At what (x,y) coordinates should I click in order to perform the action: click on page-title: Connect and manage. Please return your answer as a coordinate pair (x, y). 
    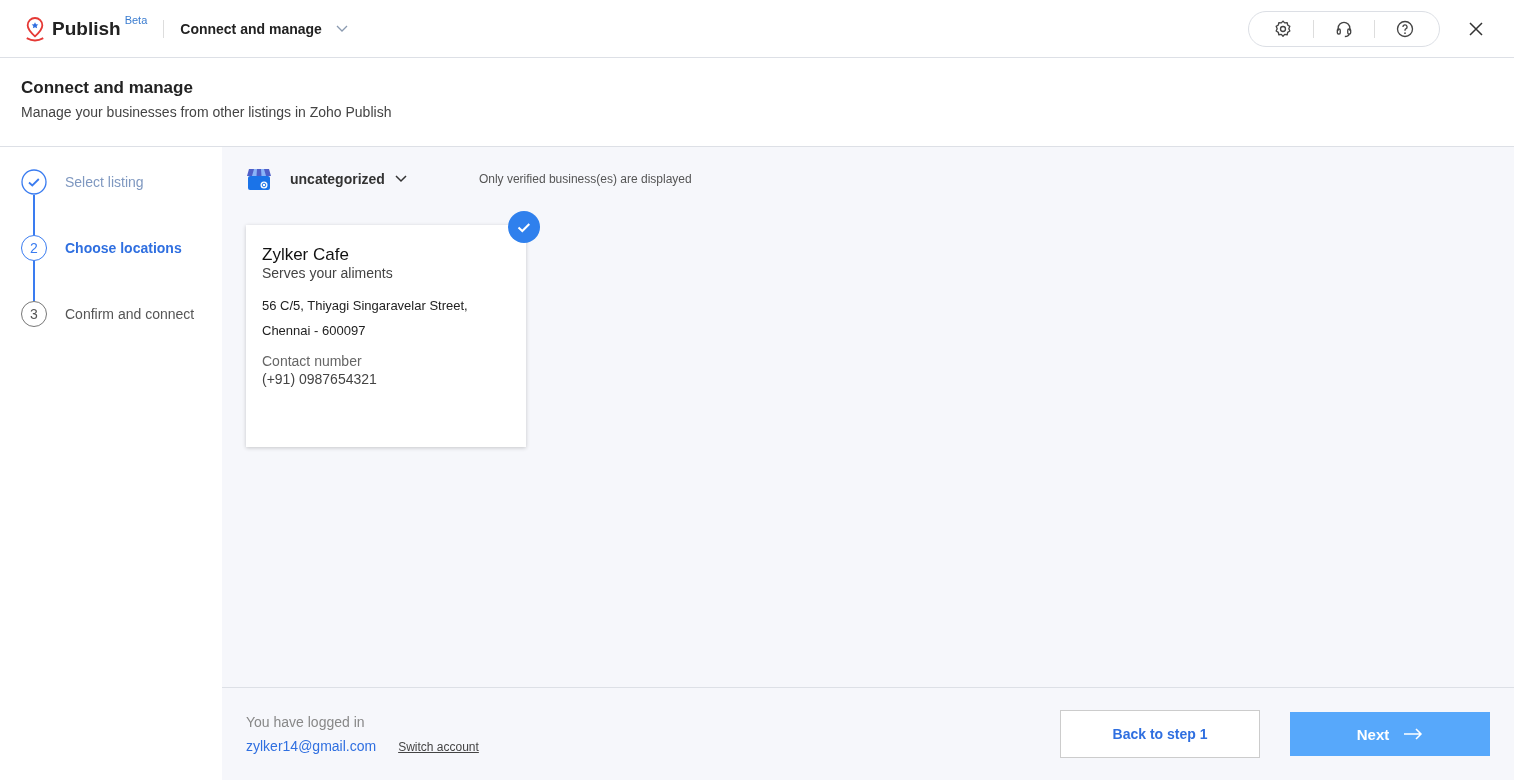
    Looking at the image, I should click on (107, 88).